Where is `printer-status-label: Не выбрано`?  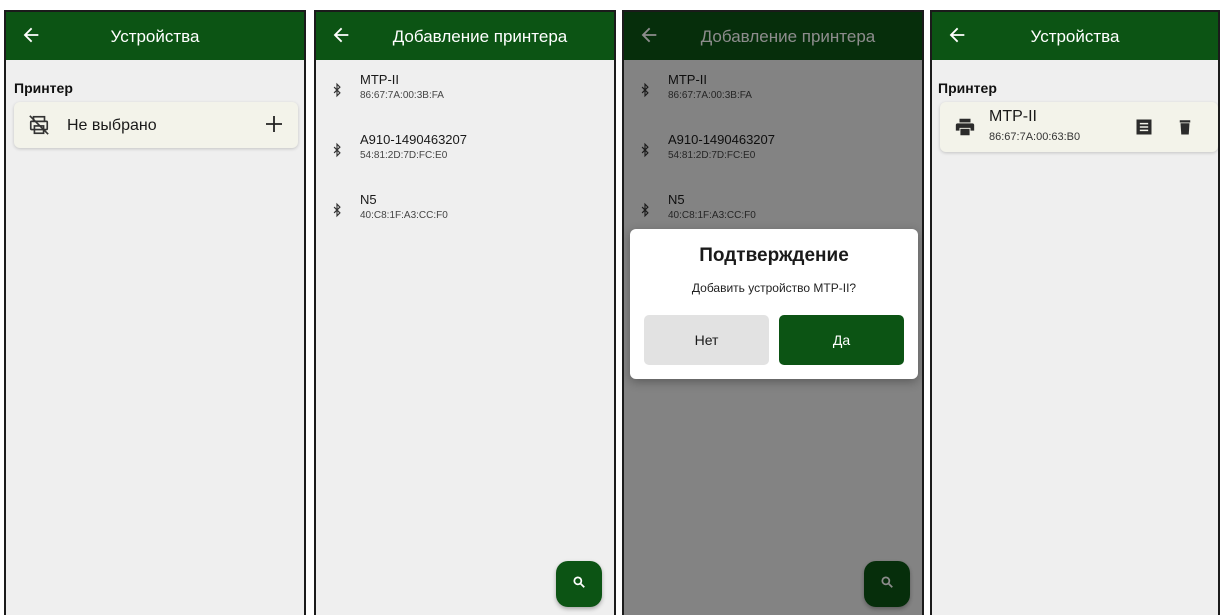 printer-status-label: Не выбрано is located at coordinates (112, 125).